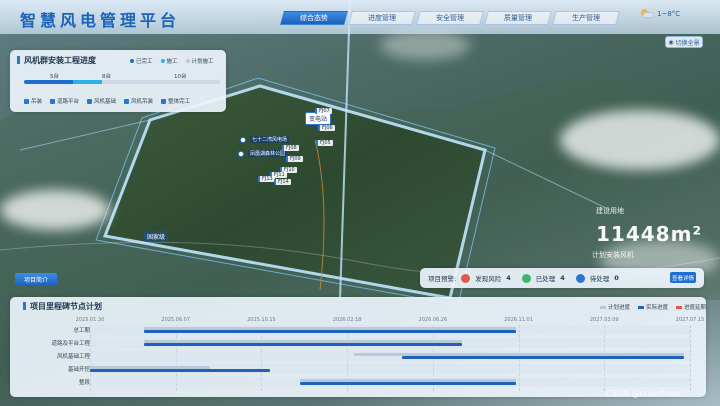  Describe the element at coordinates (78, 370) in the screenshot. I see `gantt-row-label: 基础开挖` at that location.